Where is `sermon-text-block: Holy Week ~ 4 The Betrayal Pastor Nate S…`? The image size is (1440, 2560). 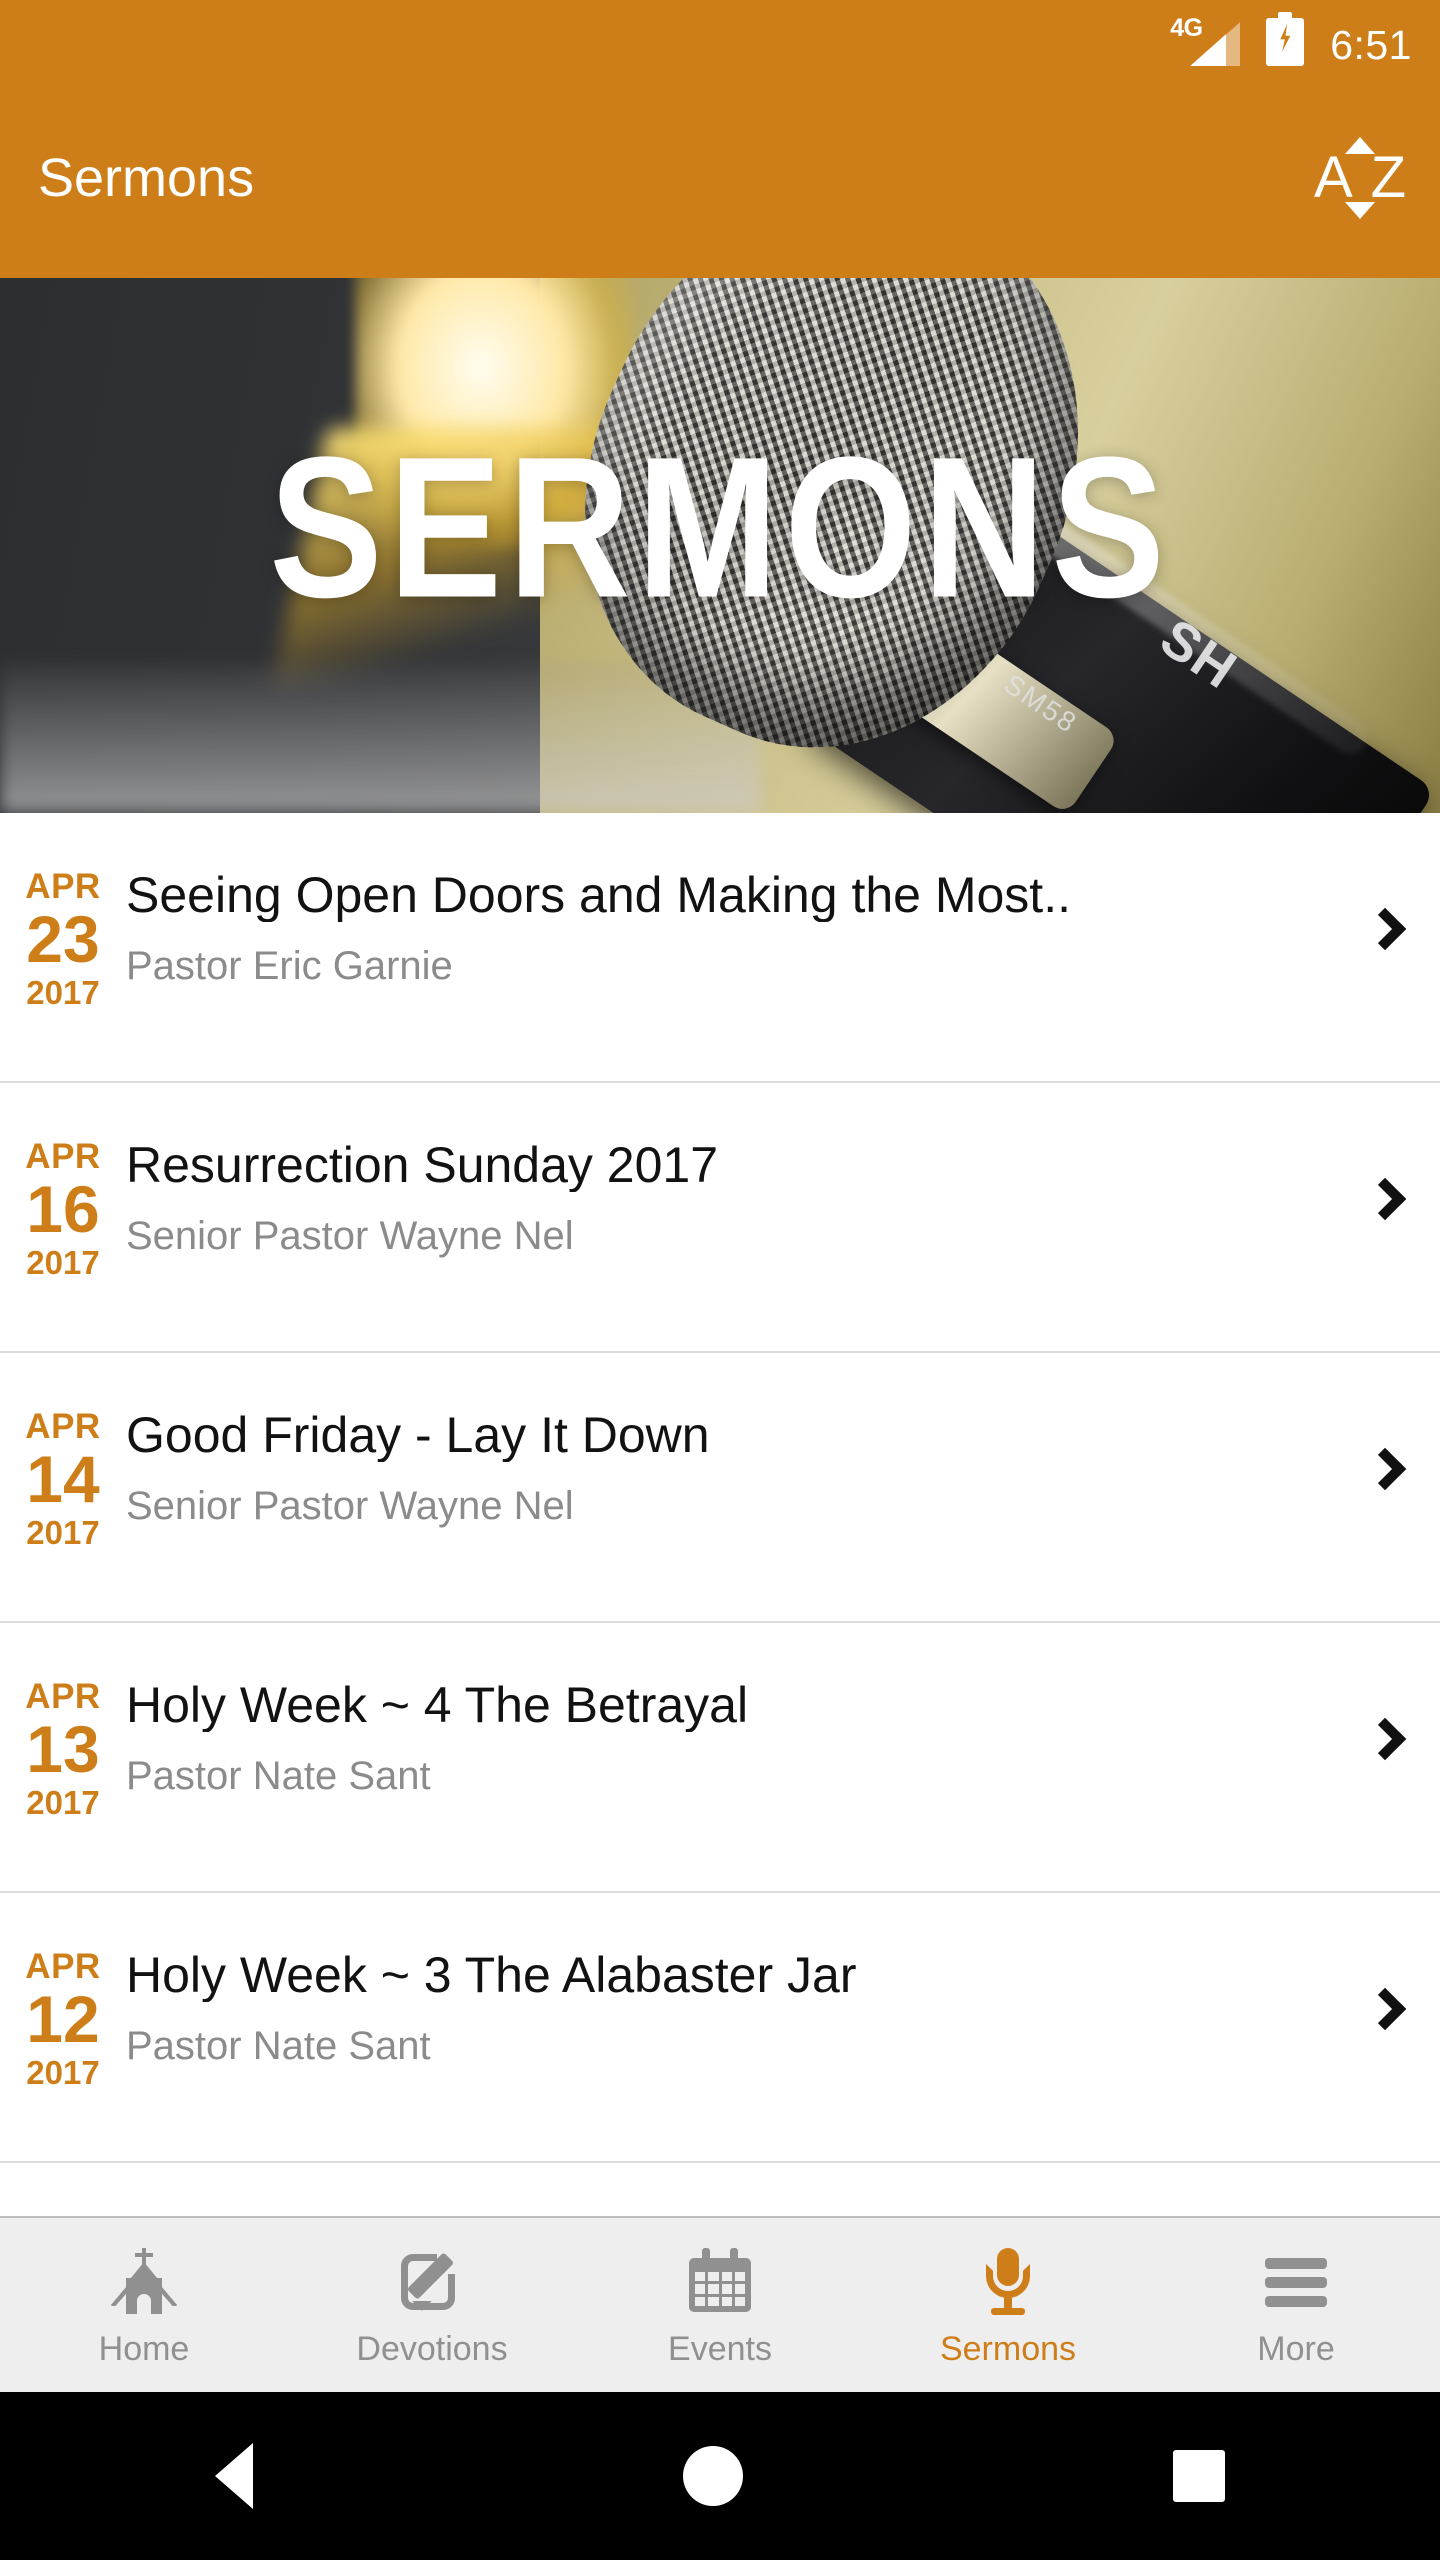
sermon-text-block: Holy Week ~ 4 The Betrayal Pastor Nate S… is located at coordinates (728, 1738).